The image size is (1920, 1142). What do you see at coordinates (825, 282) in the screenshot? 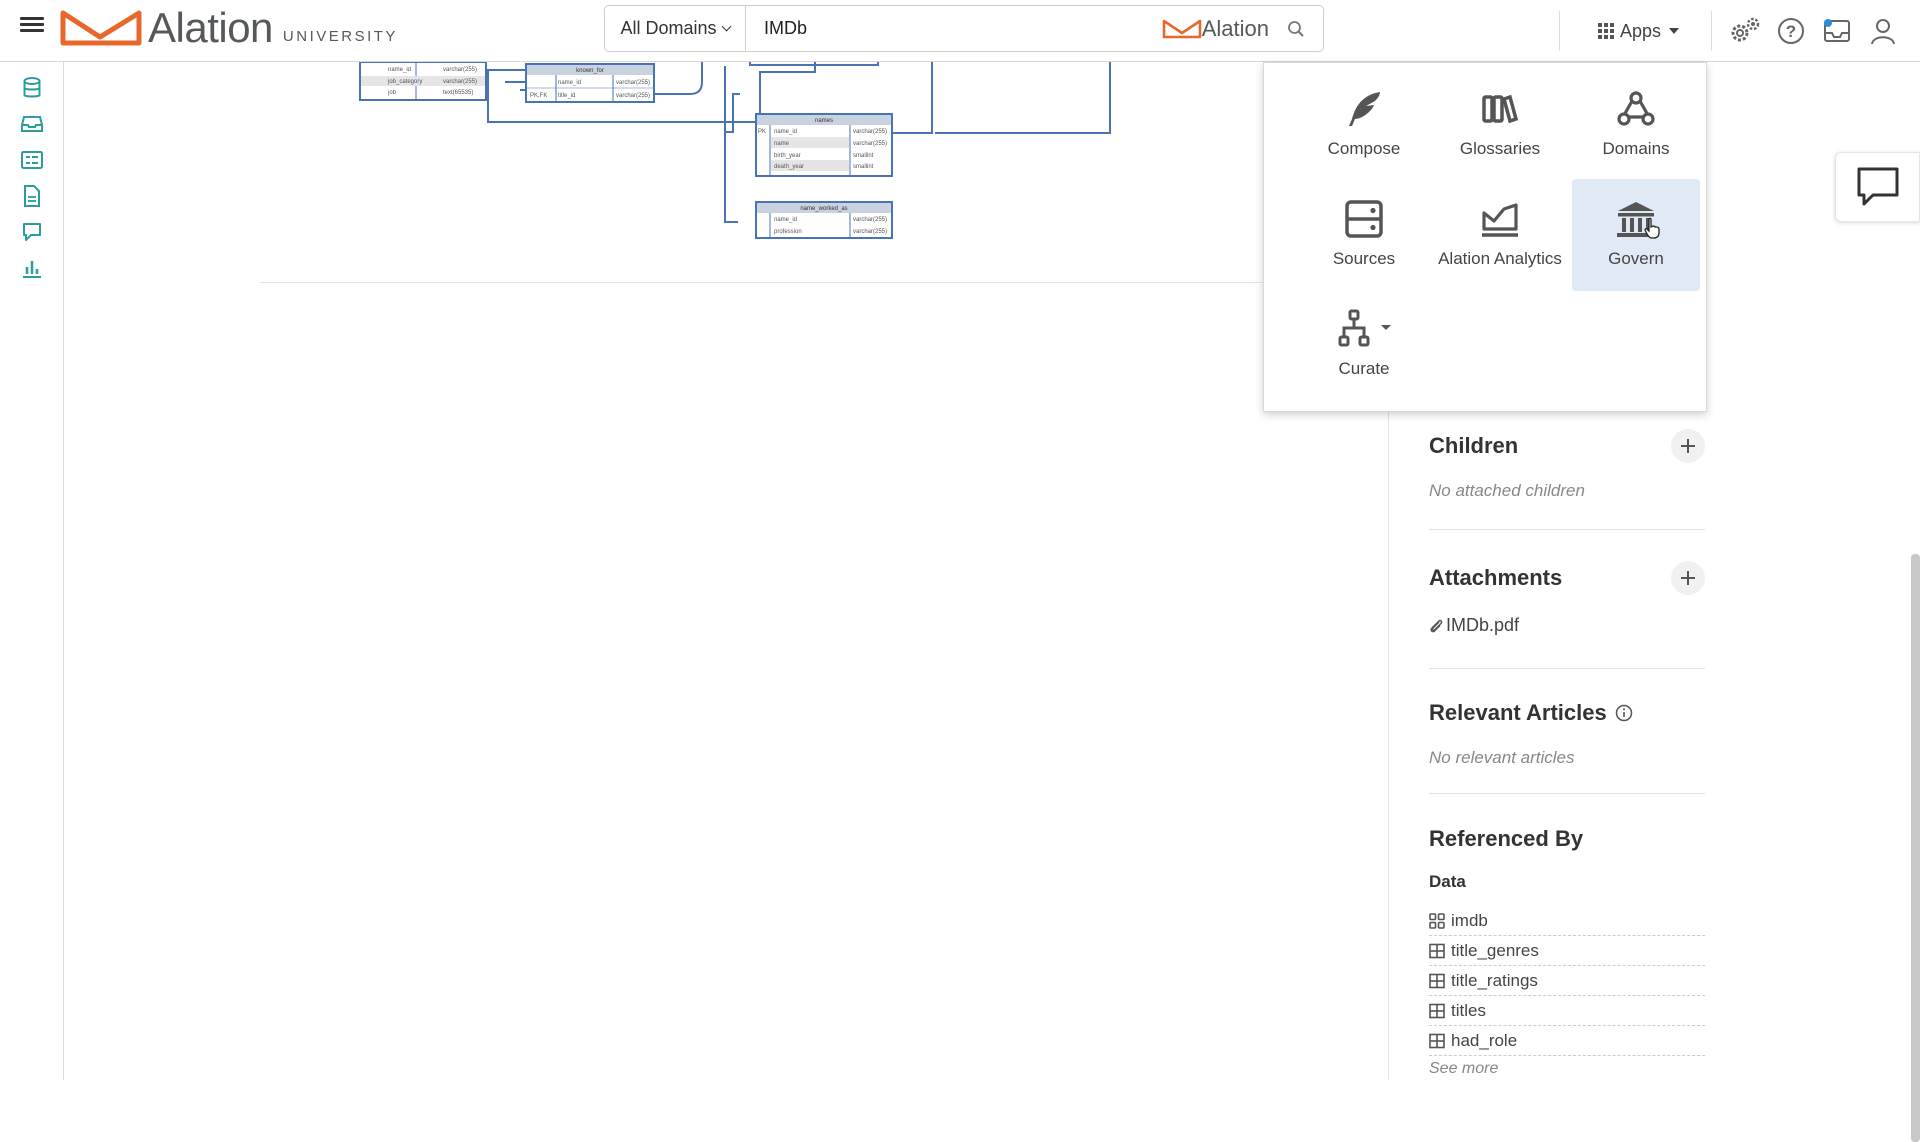
I see `content-divider` at bounding box center [825, 282].